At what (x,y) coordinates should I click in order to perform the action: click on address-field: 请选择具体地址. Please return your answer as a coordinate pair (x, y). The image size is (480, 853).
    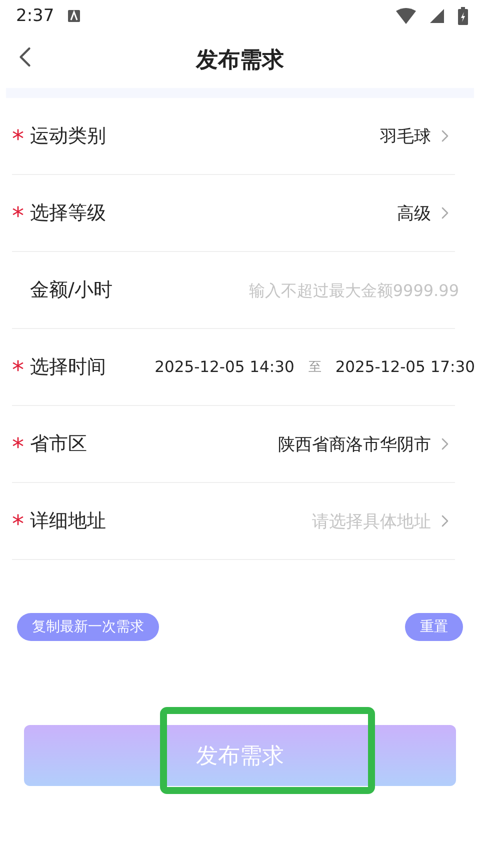
    Looking at the image, I should click on (371, 521).